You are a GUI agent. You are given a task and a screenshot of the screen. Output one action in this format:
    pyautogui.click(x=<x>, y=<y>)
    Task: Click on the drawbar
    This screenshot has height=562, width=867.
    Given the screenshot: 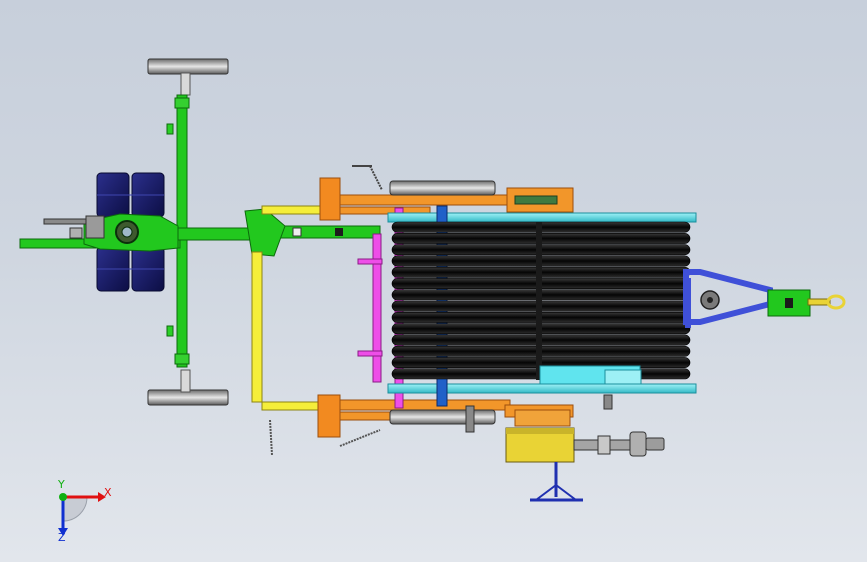 What is the action you would take?
    pyautogui.click(x=764, y=298)
    